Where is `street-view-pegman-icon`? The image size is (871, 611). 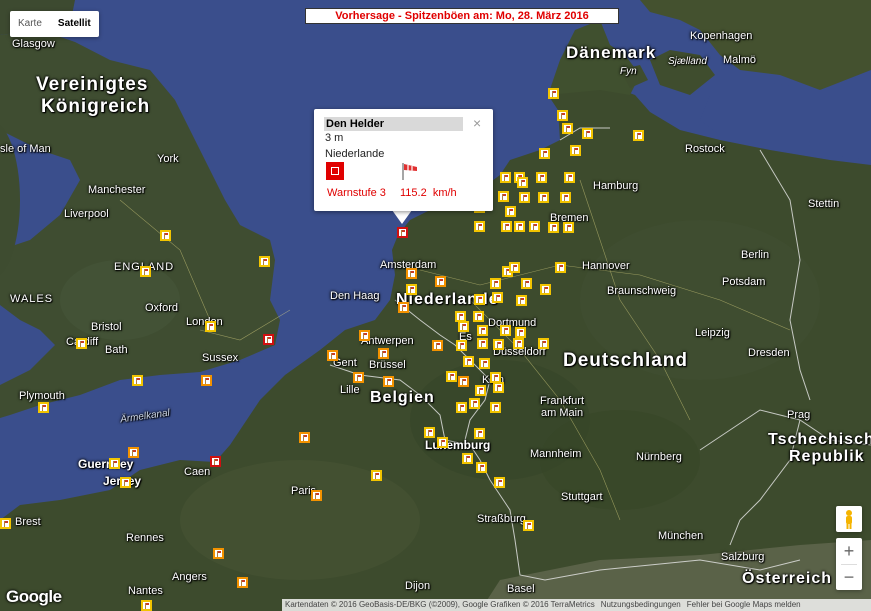 street-view-pegman-icon is located at coordinates (849, 519).